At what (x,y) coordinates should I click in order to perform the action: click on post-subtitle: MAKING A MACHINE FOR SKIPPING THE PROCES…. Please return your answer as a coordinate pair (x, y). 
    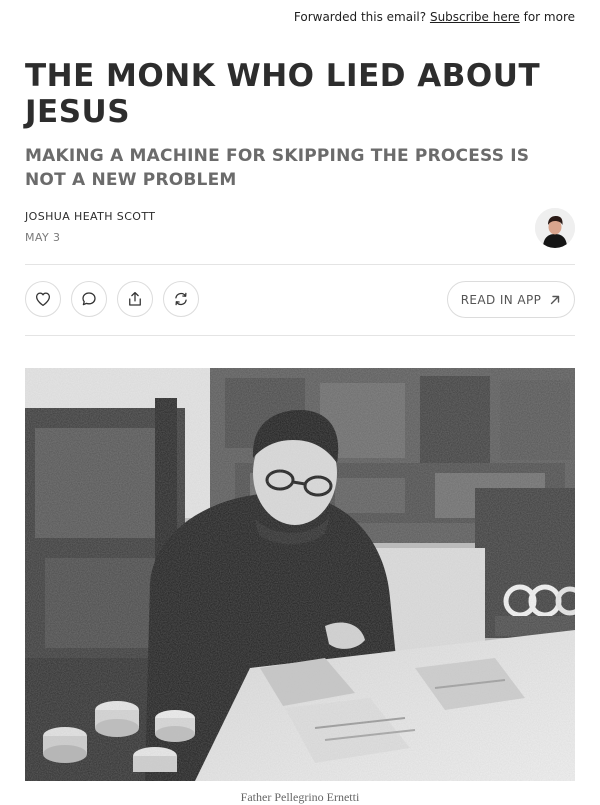
    Looking at the image, I should click on (277, 168).